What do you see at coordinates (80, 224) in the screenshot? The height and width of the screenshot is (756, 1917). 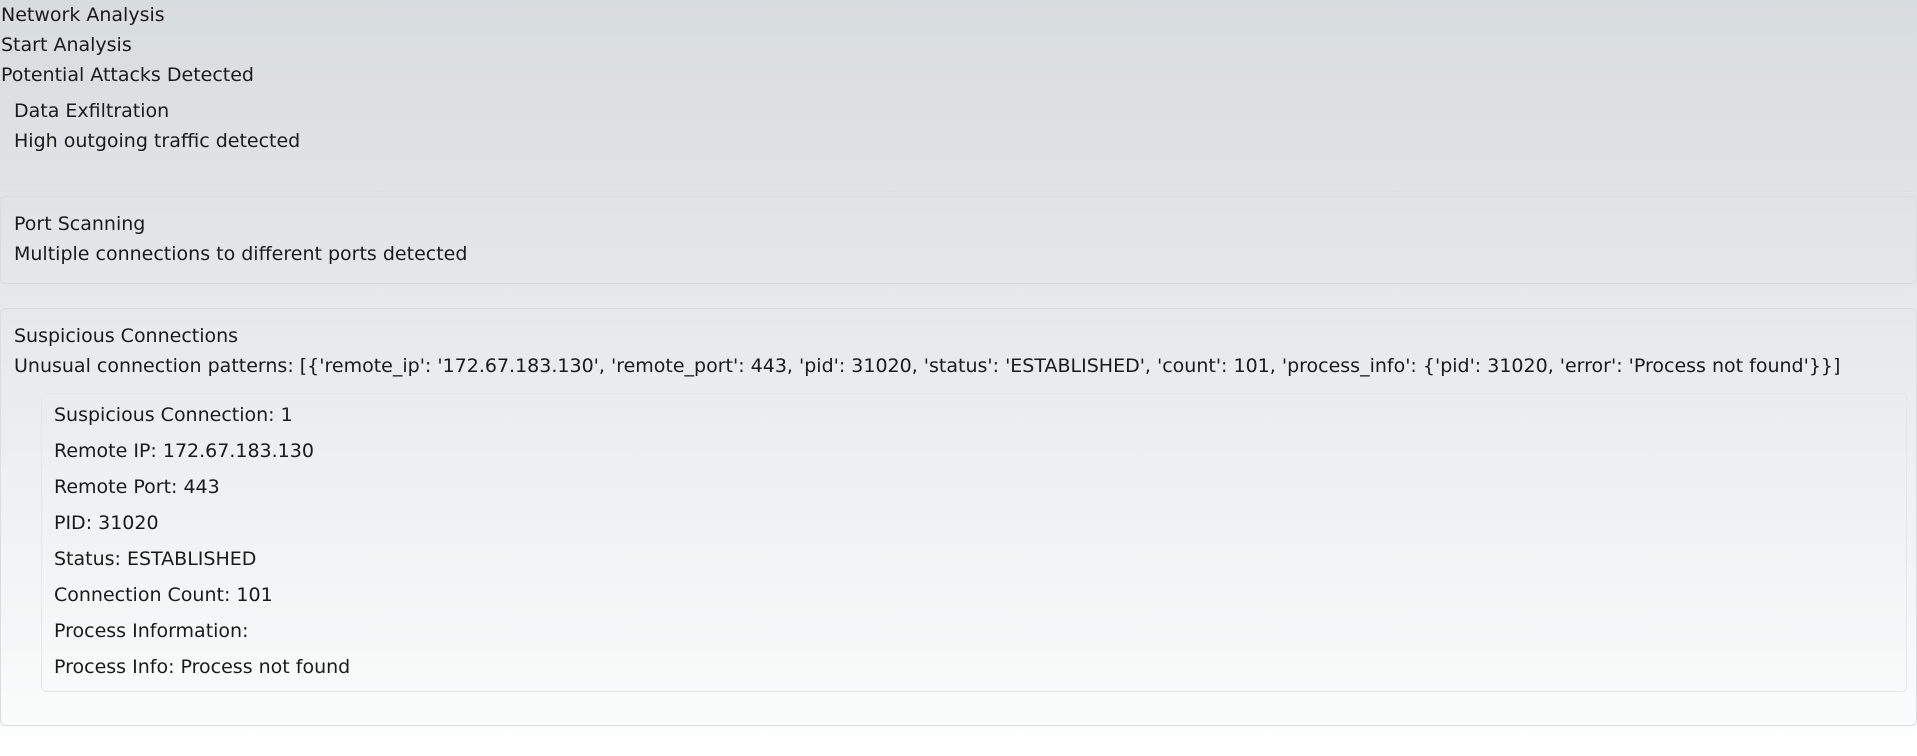 I see `attack-name: Port Scanning` at bounding box center [80, 224].